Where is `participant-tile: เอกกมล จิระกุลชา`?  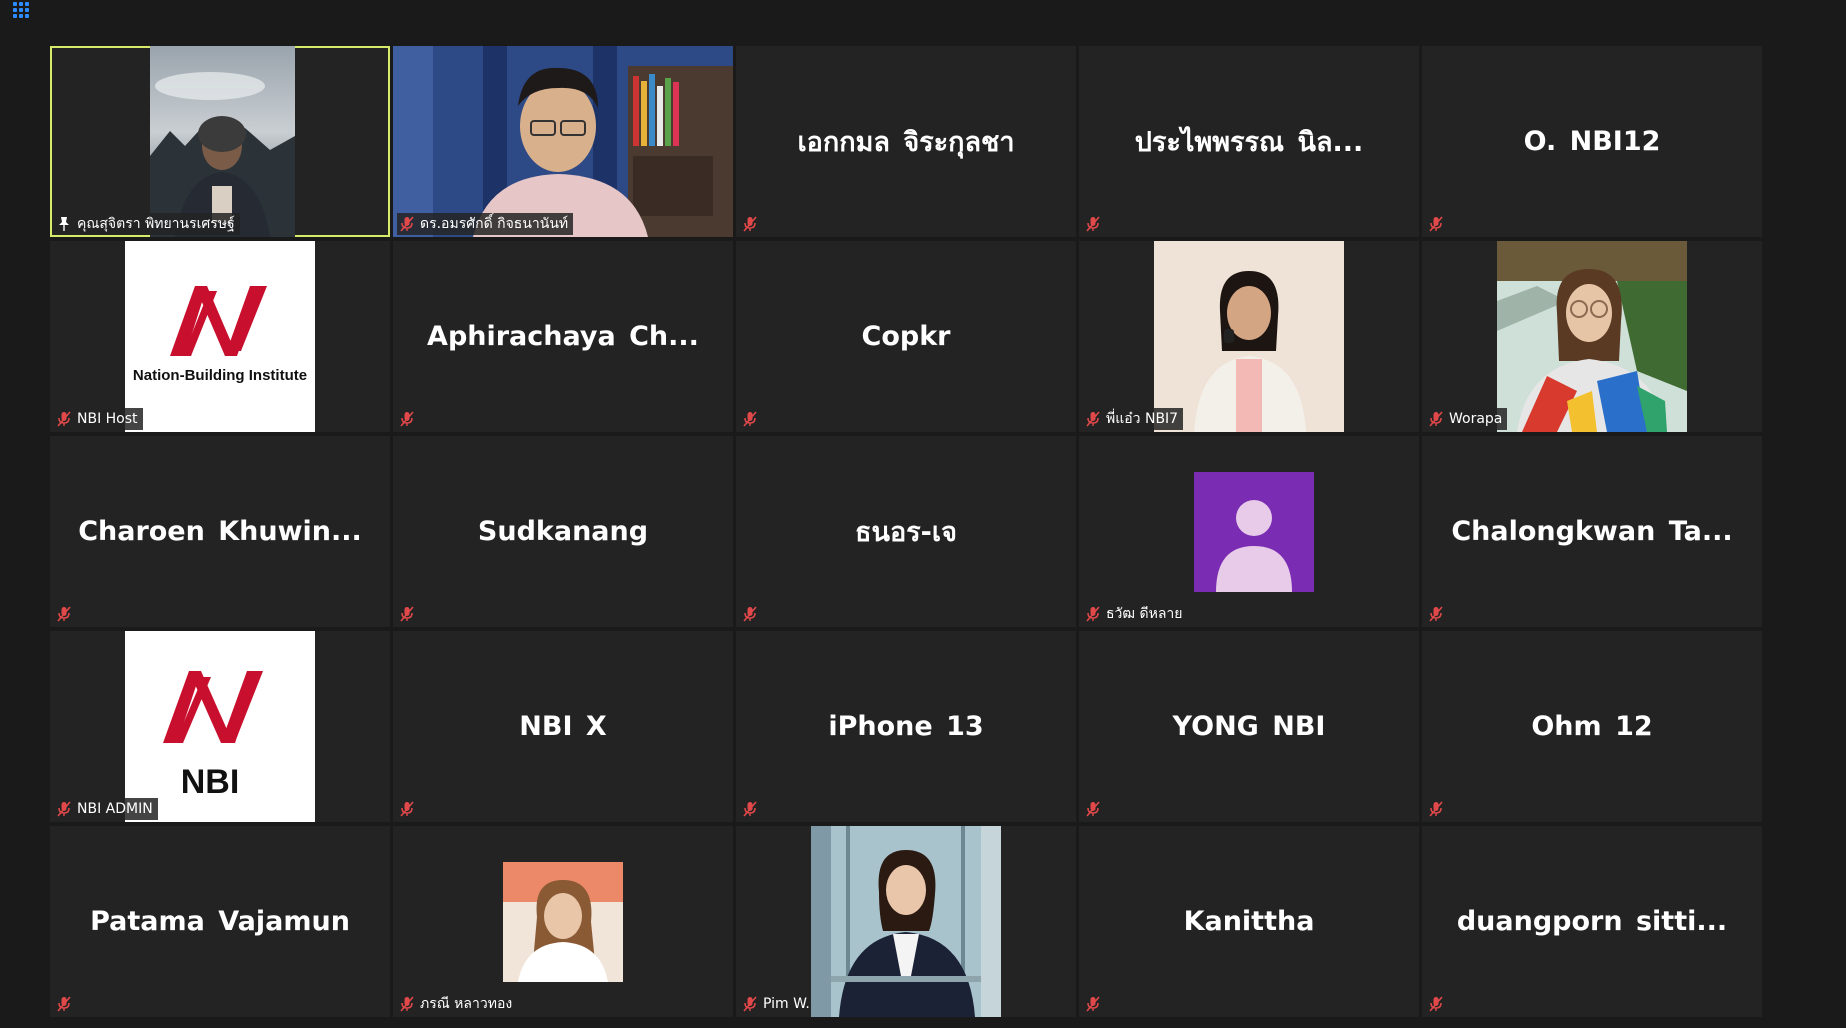 participant-tile: เอกกมล จิระกุลชา is located at coordinates (906, 141).